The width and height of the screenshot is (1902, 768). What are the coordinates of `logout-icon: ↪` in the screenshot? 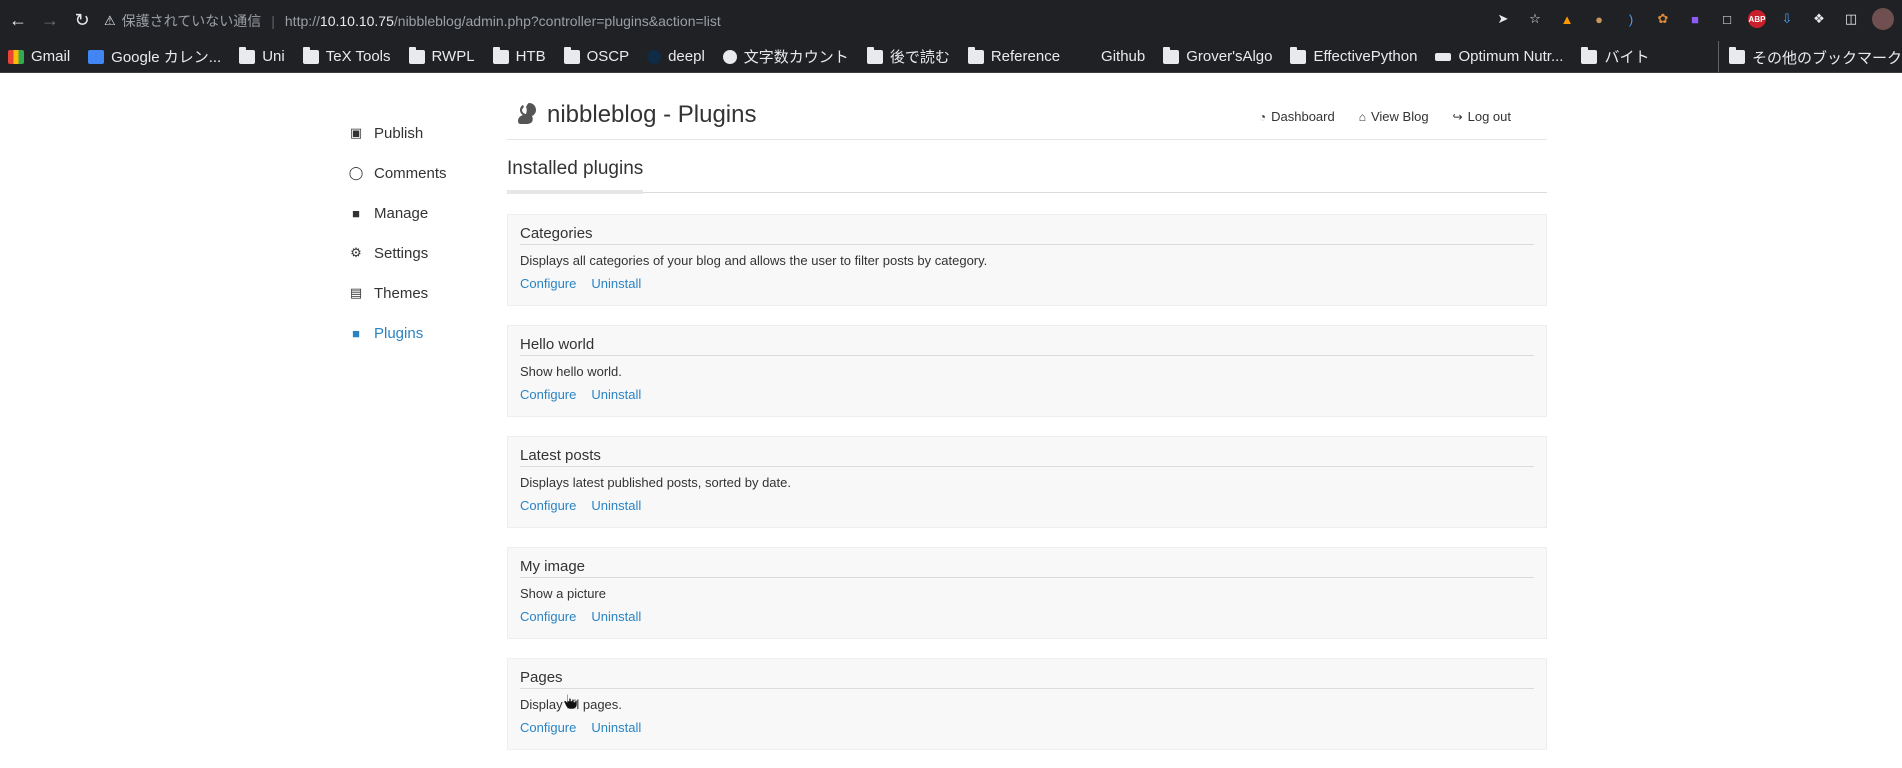 It's located at (1457, 116).